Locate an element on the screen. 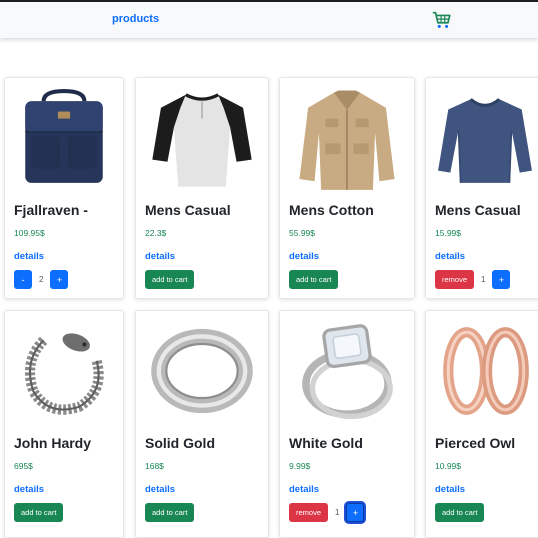  product-card: Mens Casual 22.3$ details add to cart is located at coordinates (202, 188).